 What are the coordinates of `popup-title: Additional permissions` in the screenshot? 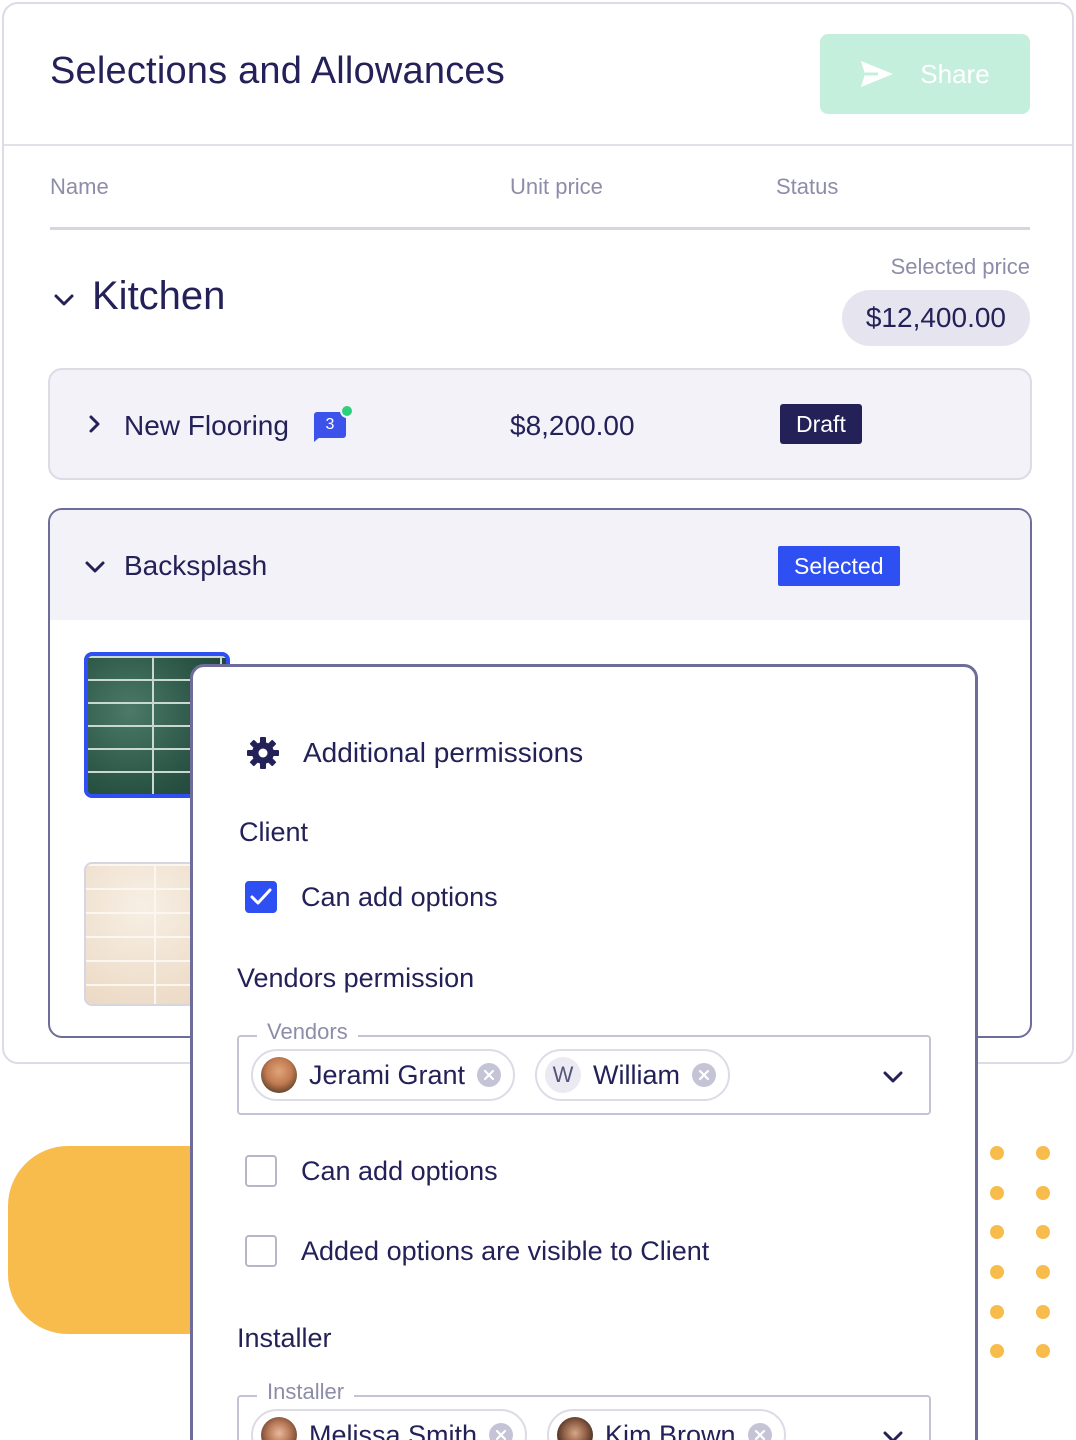 It's located at (443, 752).